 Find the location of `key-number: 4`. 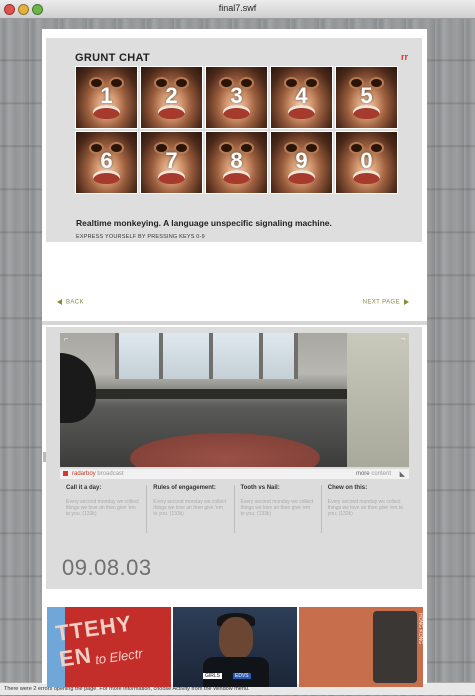

key-number: 4 is located at coordinates (301, 95).